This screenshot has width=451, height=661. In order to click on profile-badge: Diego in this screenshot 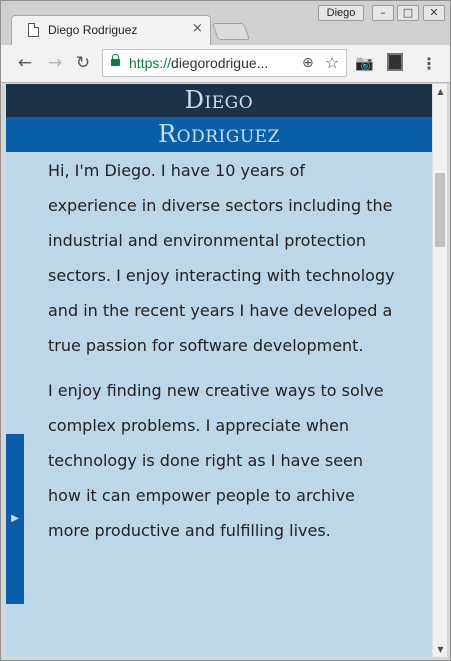, I will do `click(341, 13)`.